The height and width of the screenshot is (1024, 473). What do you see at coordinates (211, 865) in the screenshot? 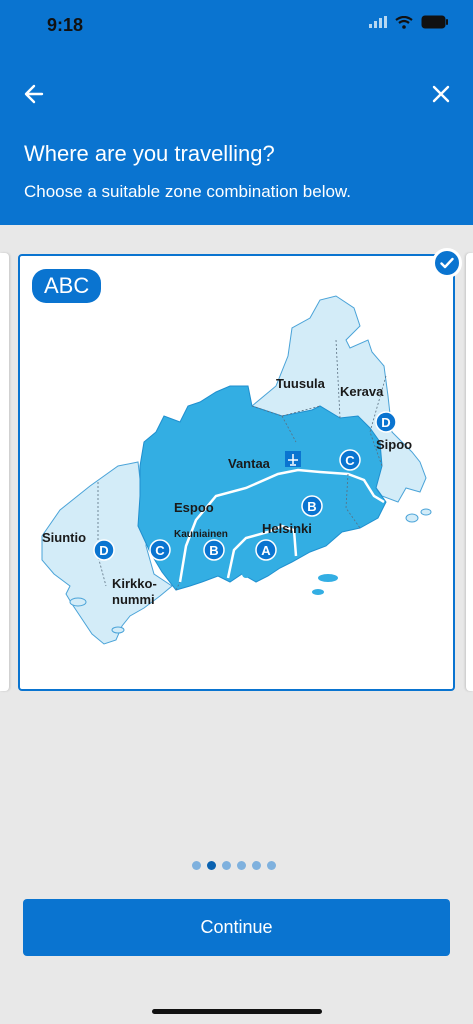
I see `pagination-dot-active` at bounding box center [211, 865].